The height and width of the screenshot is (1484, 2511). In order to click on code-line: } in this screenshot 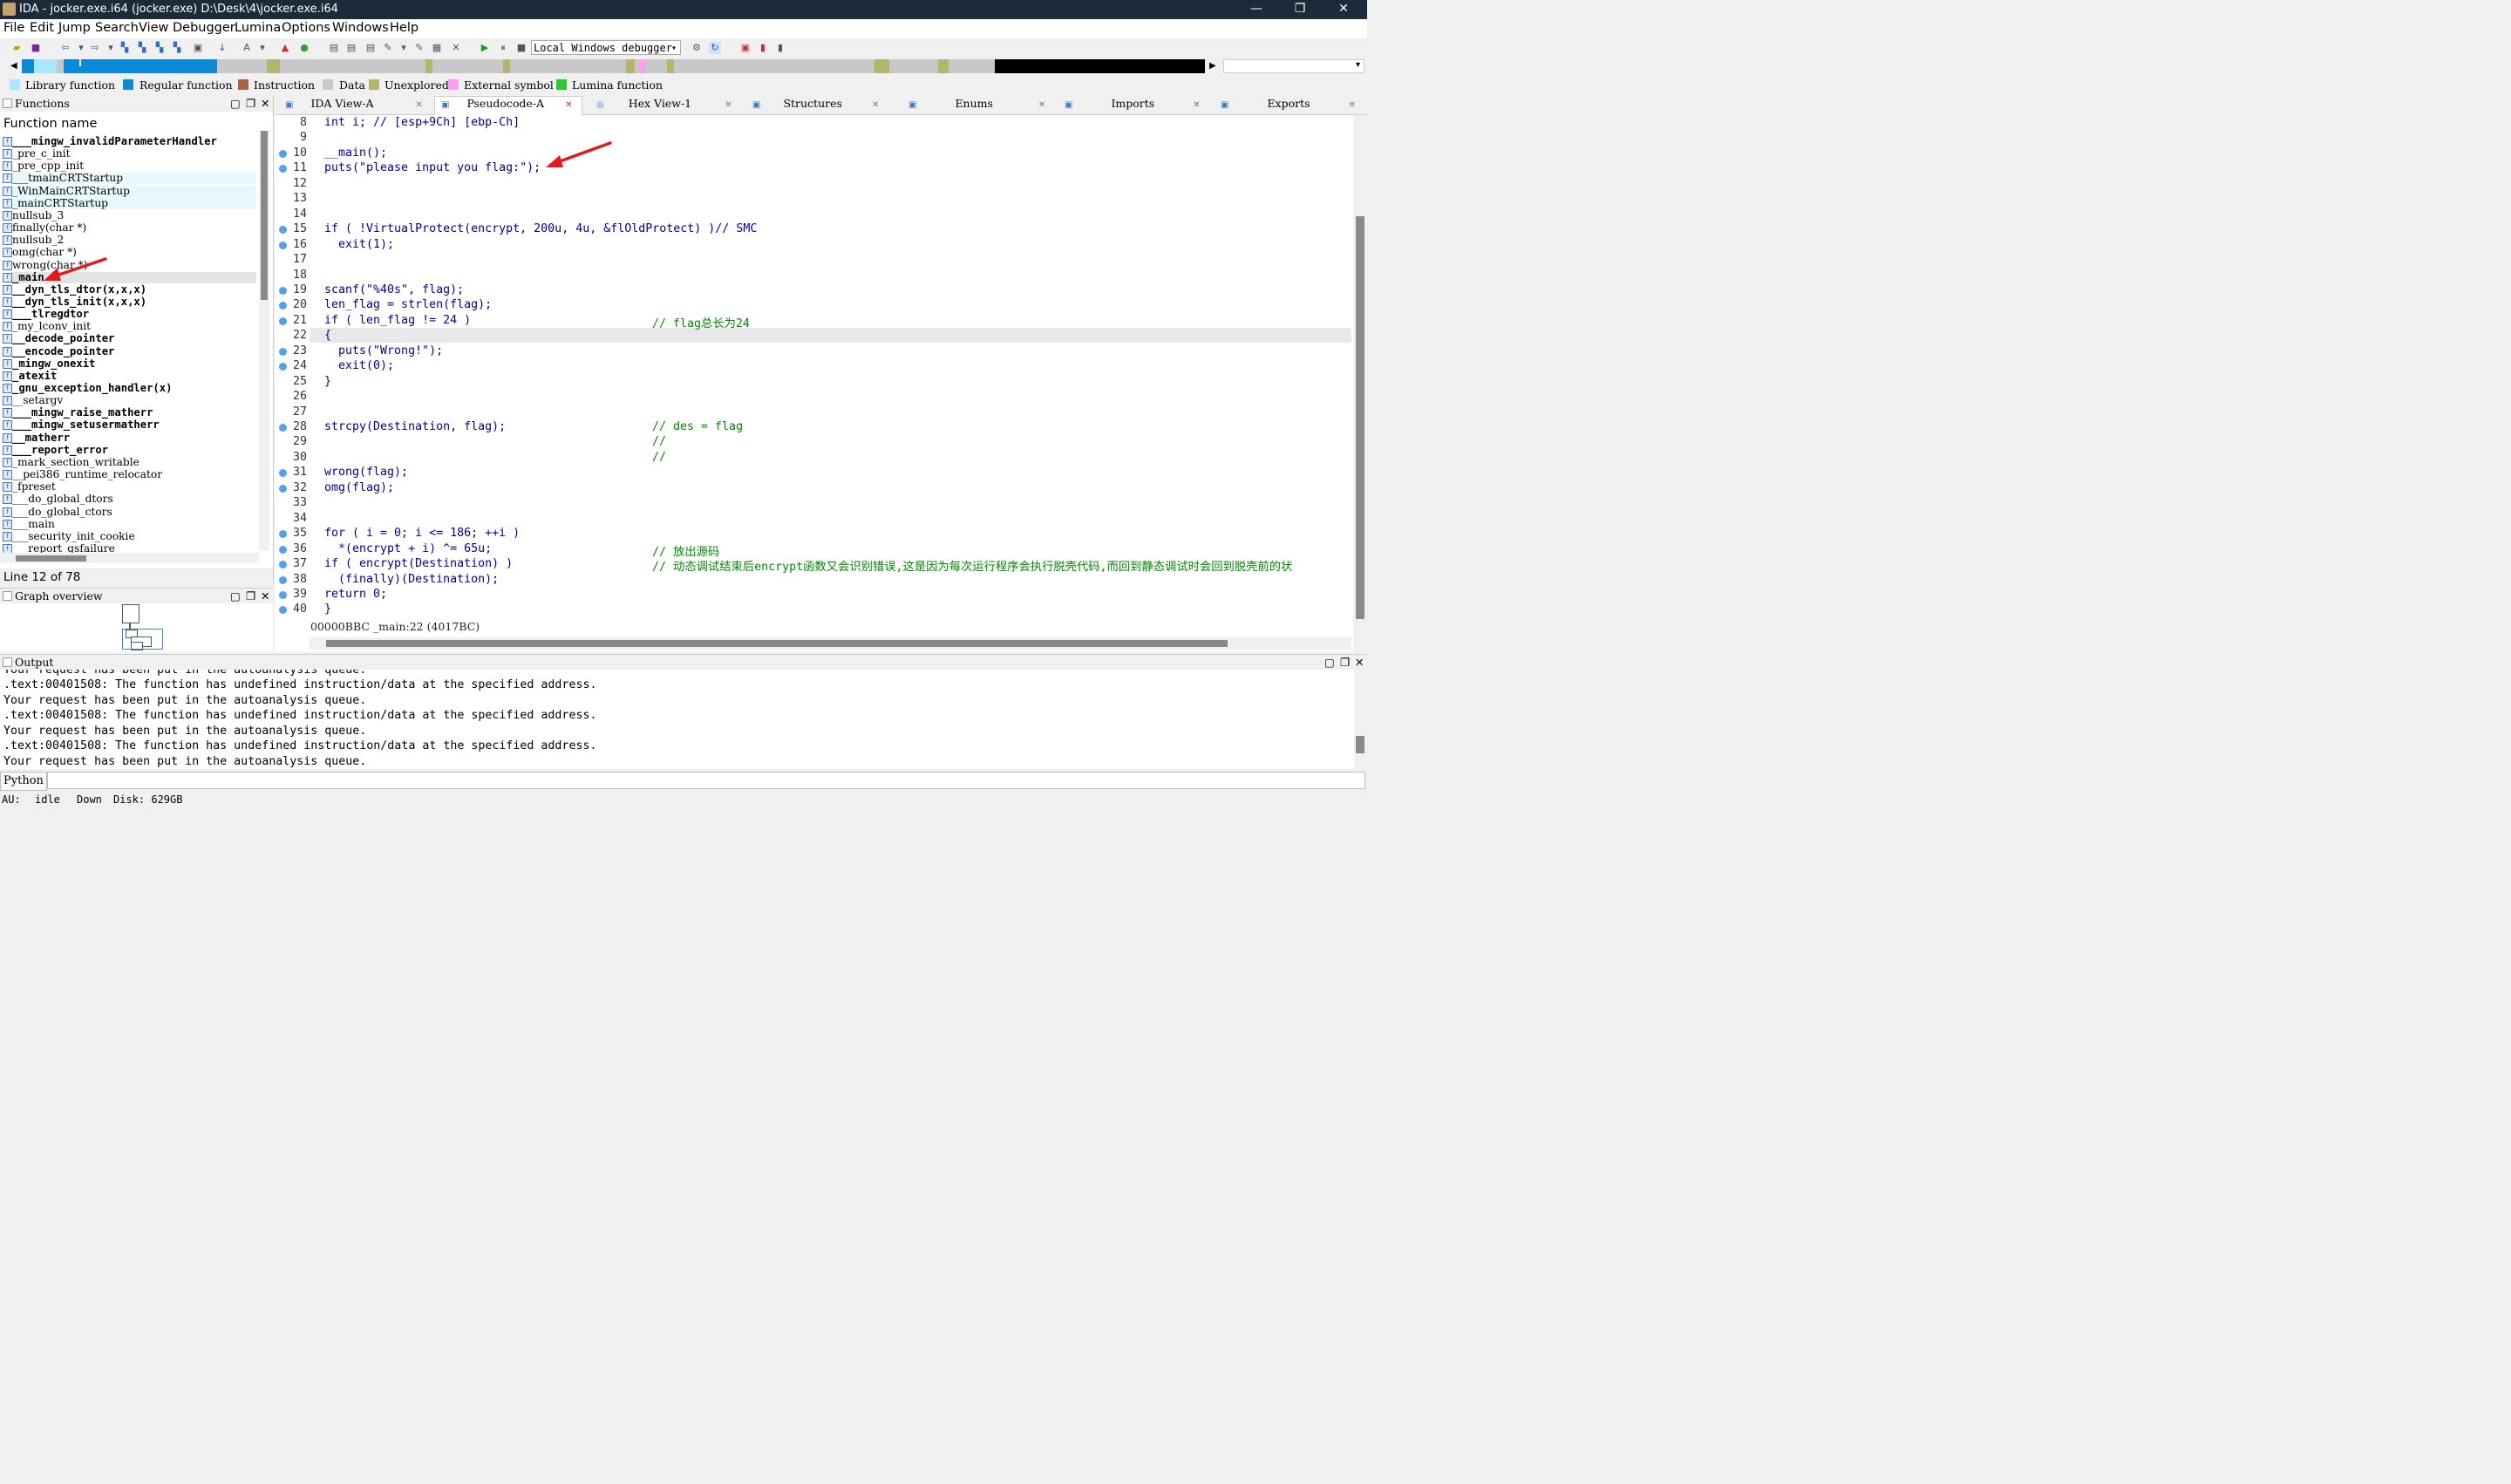, I will do `click(327, 381)`.